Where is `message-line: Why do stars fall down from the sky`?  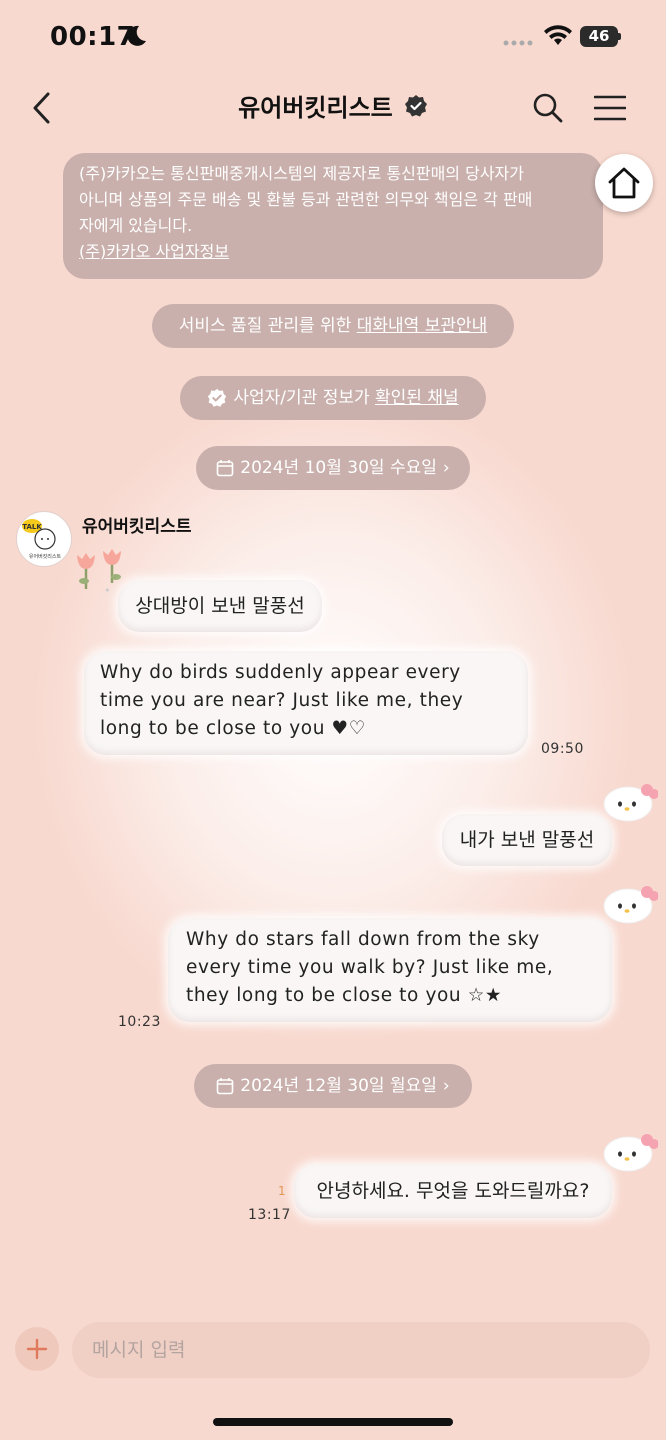 message-line: Why do stars fall down from the sky is located at coordinates (363, 939).